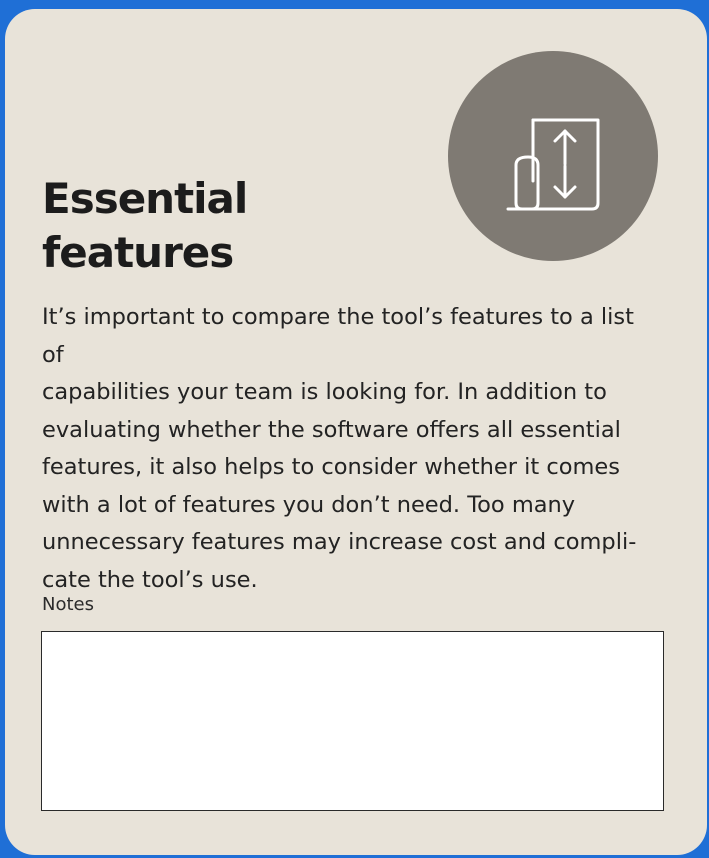 This screenshot has width=709, height=858. I want to click on icon-badge, so click(553, 156).